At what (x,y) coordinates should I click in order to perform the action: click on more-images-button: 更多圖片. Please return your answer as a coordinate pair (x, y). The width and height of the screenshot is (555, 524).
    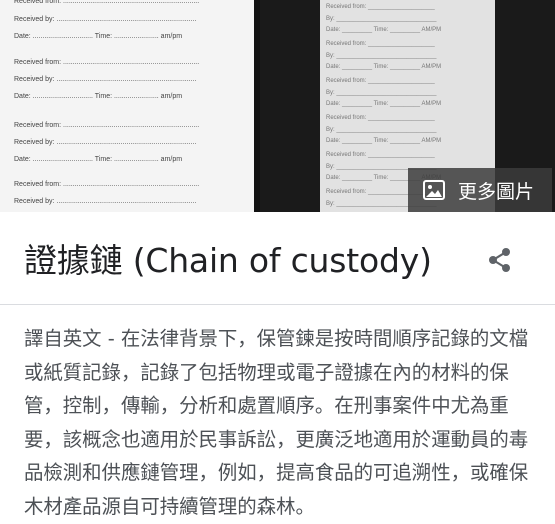
    Looking at the image, I should click on (480, 190).